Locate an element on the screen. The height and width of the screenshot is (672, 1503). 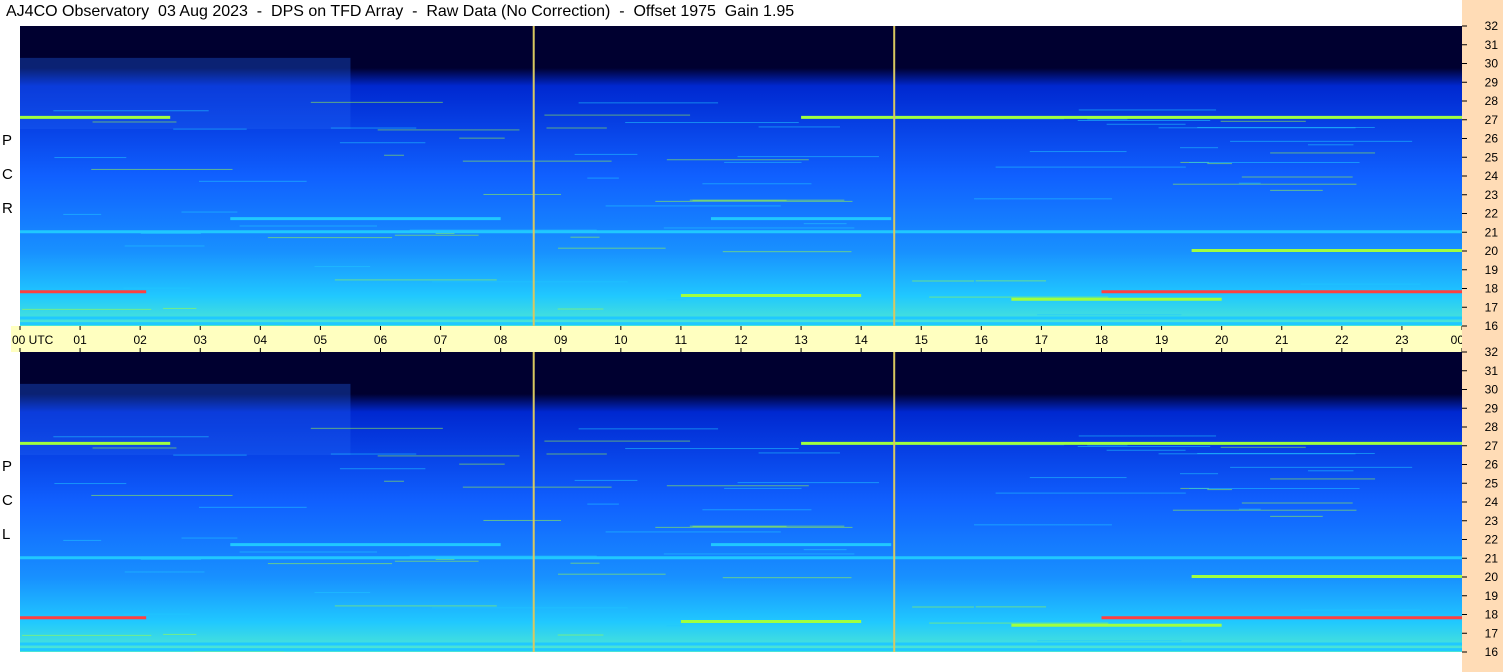
time-tick-label: 12 is located at coordinates (741, 340).